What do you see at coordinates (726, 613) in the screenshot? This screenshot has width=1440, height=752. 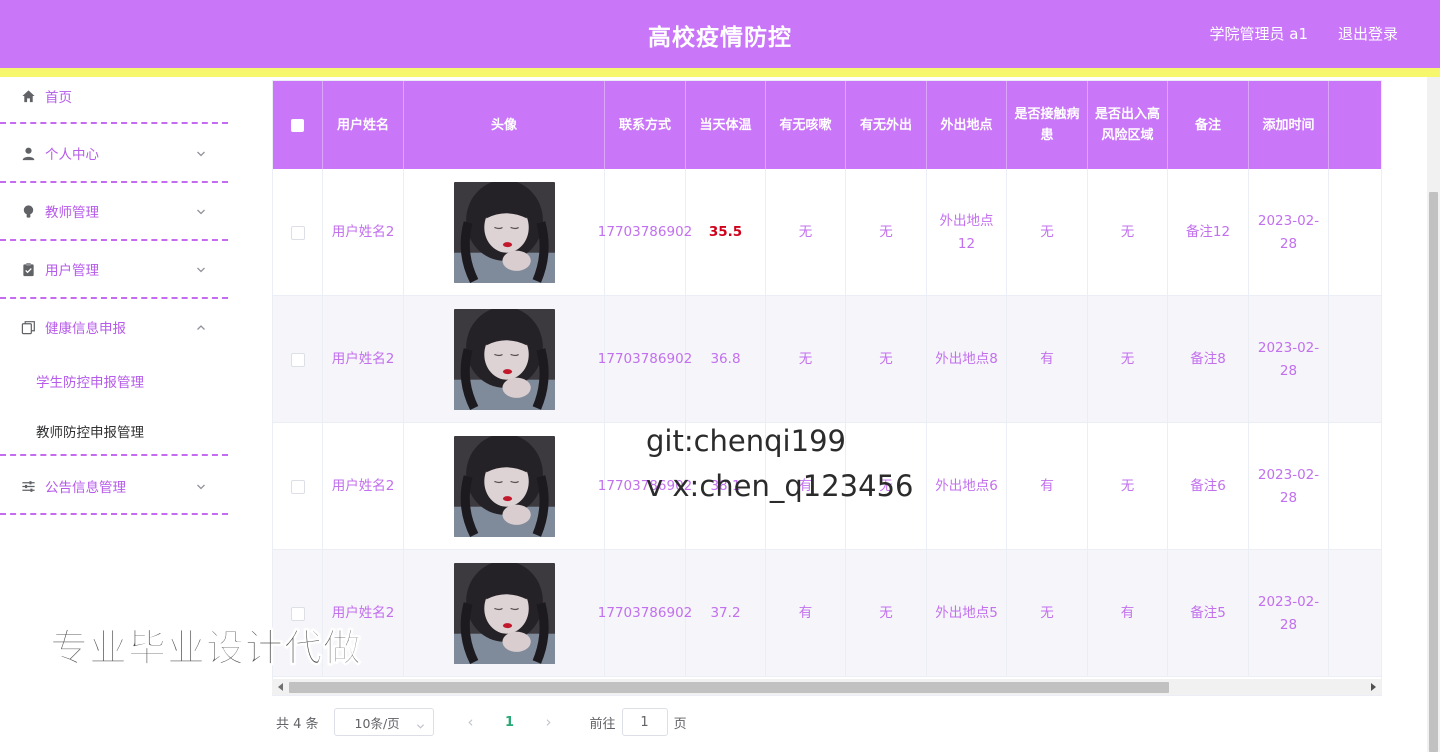 I see `cell-temp: 37.2` at bounding box center [726, 613].